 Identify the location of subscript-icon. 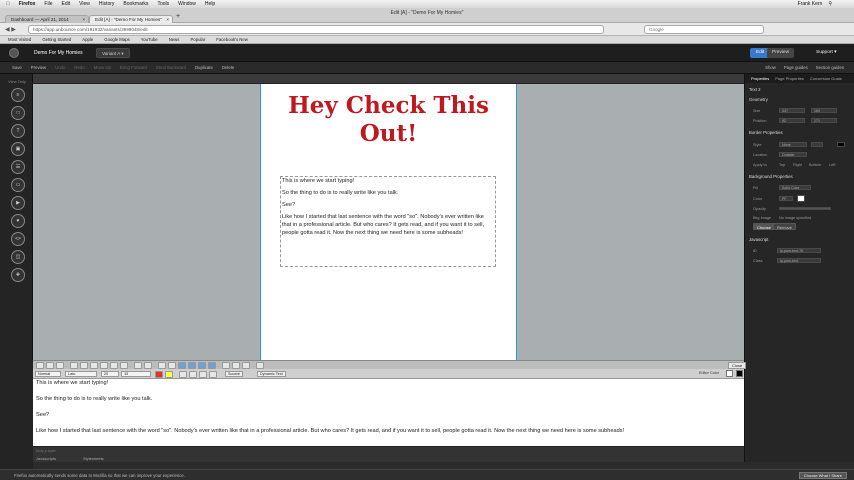
(114, 365).